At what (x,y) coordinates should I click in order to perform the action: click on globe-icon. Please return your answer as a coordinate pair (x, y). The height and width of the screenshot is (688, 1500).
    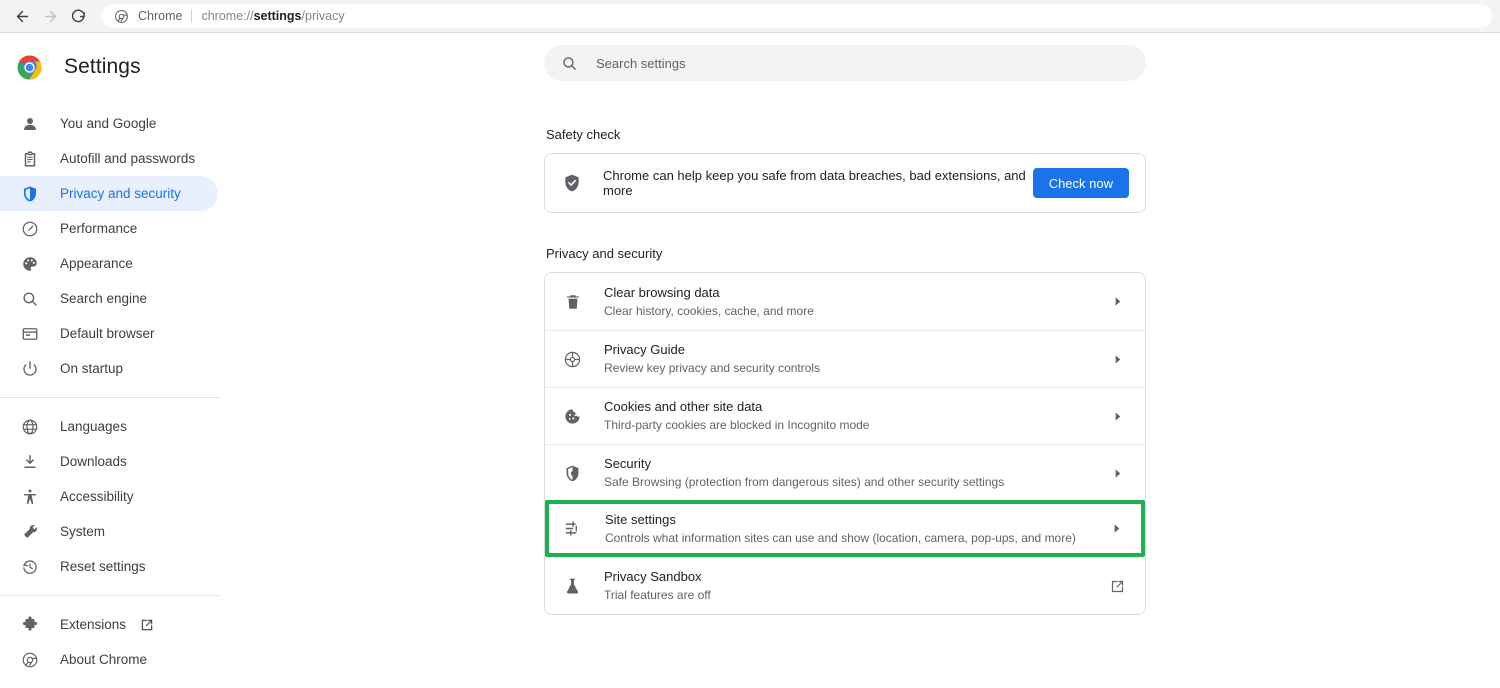
    Looking at the image, I should click on (30, 427).